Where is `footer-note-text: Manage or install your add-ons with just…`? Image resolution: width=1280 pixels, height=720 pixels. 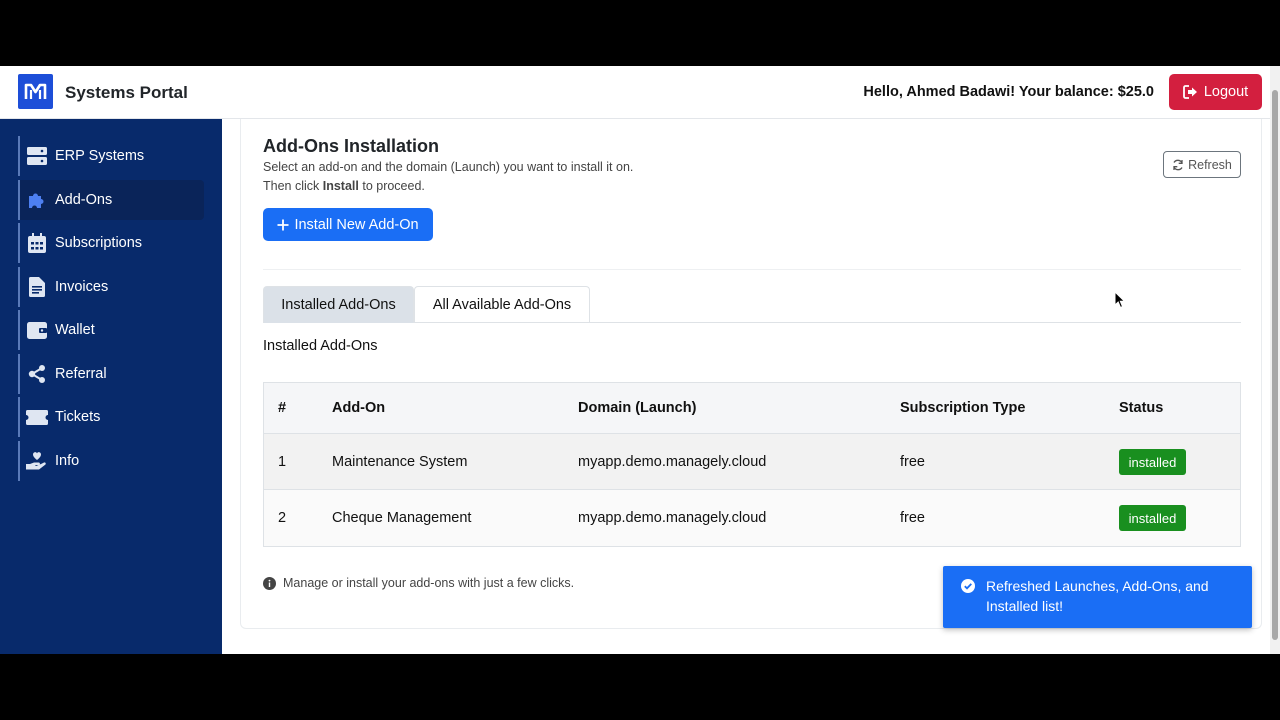
footer-note-text: Manage or install your add-ons with just… is located at coordinates (429, 583).